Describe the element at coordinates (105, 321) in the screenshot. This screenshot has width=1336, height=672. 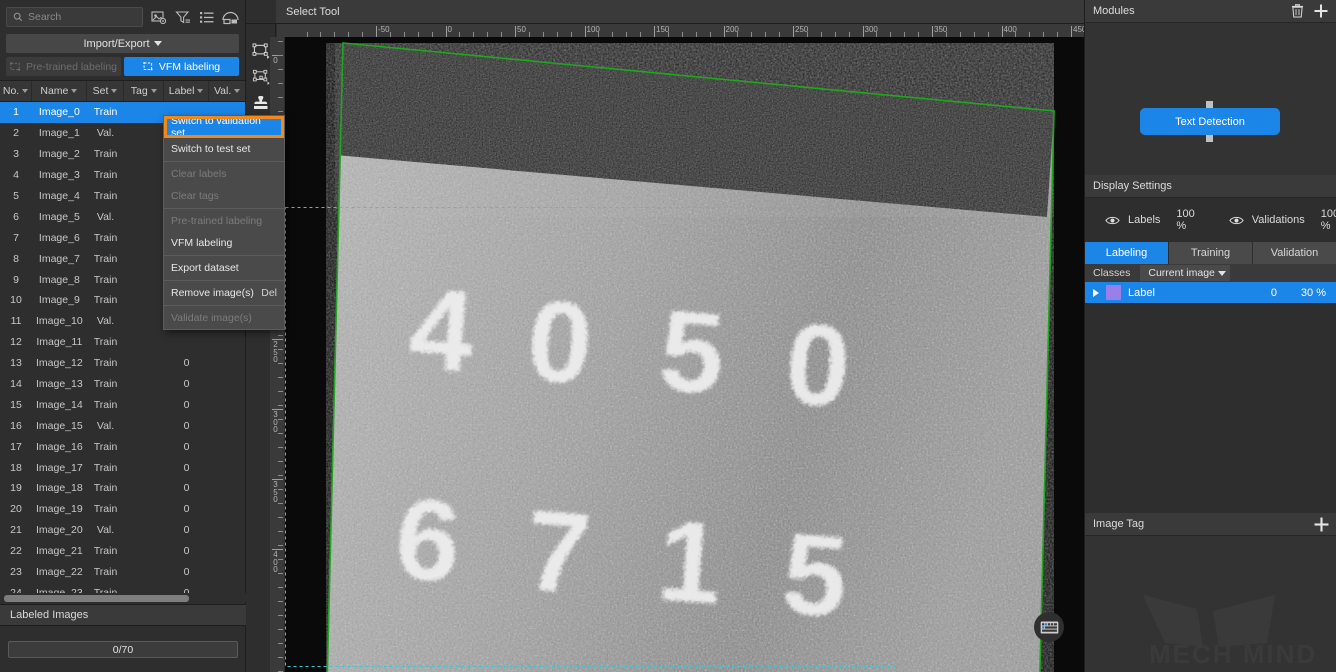
I see `cell-set: Val.` at that location.